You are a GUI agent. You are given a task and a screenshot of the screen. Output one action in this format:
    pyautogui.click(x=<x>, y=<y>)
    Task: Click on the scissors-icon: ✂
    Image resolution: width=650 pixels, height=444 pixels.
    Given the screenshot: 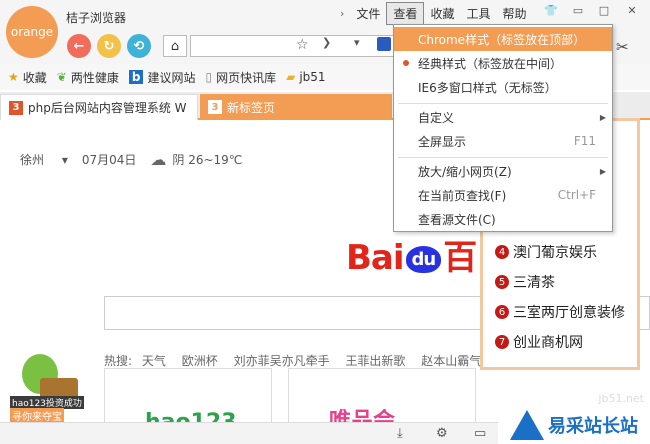 What is the action you would take?
    pyautogui.click(x=622, y=47)
    